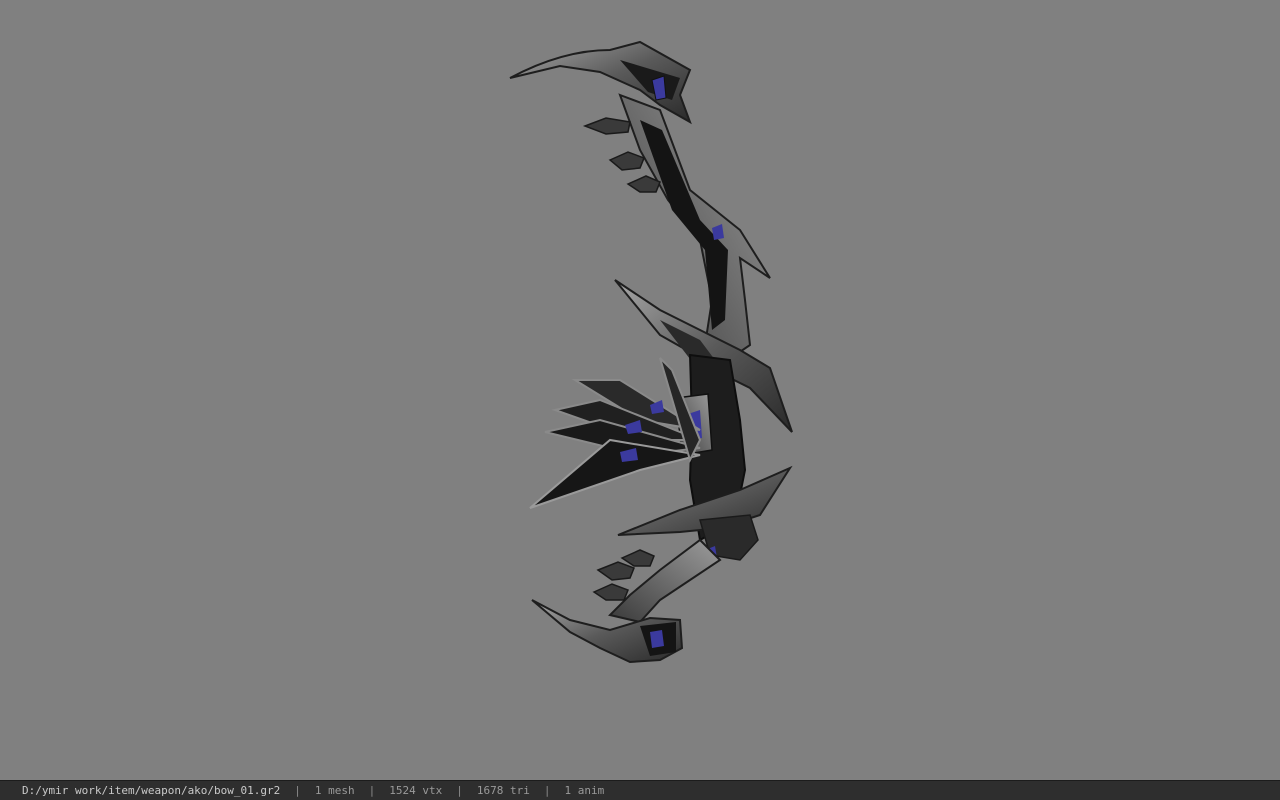 The image size is (1280, 800). What do you see at coordinates (657, 581) in the screenshot?
I see `bow-lower-limb` at bounding box center [657, 581].